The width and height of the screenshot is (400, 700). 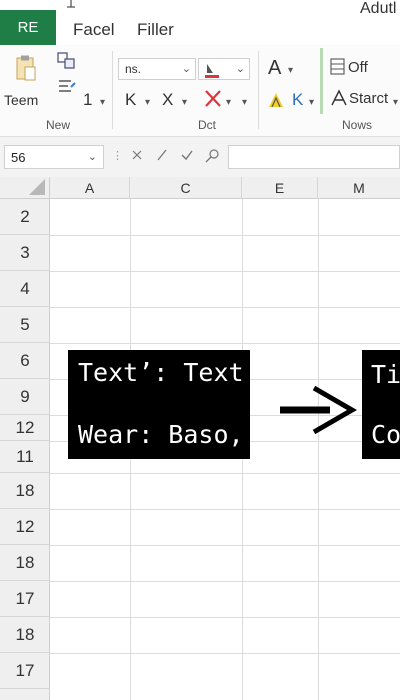 I want to click on app-badge: RE, so click(x=28, y=27).